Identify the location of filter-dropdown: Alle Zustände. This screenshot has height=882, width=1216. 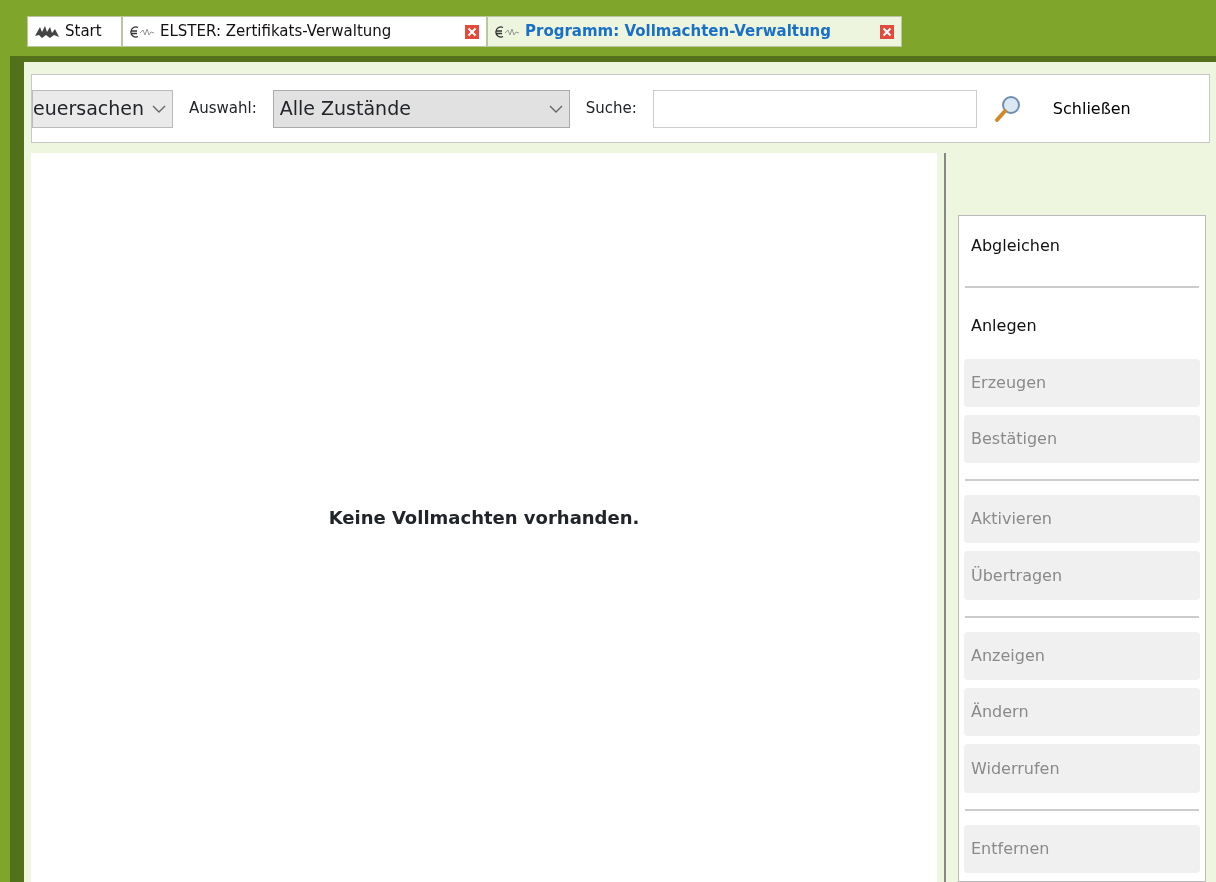
(421, 108).